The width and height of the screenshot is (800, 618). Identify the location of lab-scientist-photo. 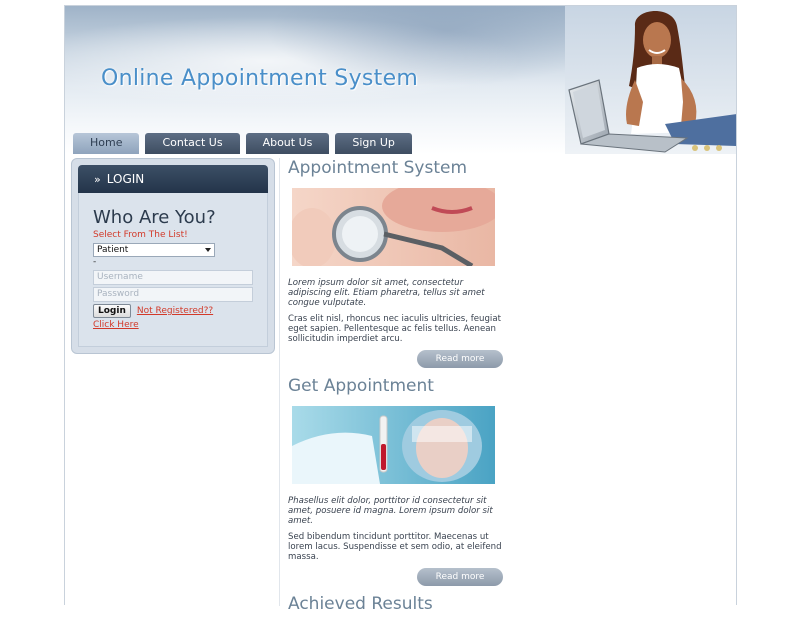
(393, 445).